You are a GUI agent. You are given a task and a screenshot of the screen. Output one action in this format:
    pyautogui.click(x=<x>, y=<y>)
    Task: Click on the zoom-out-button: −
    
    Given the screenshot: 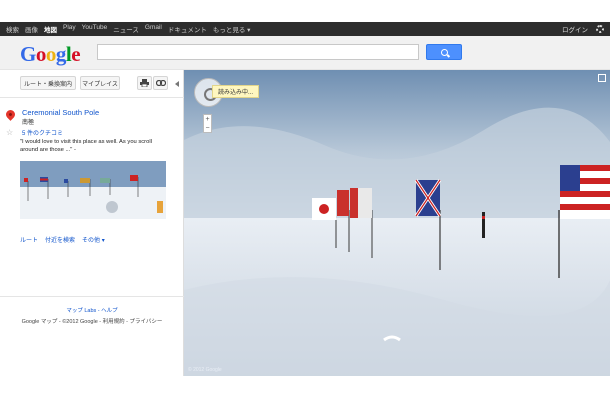 What is the action you would take?
    pyautogui.click(x=207, y=128)
    